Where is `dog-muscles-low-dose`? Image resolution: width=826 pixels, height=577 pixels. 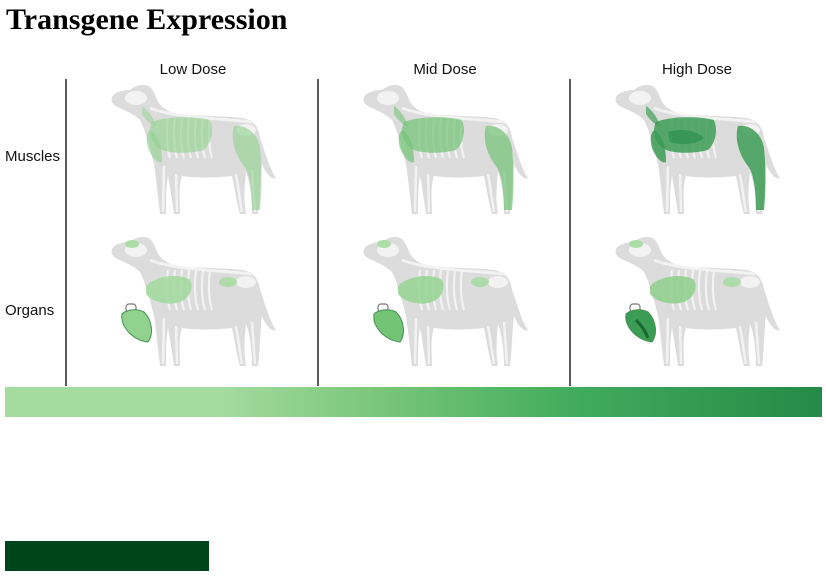
dog-muscles-low-dose is located at coordinates (194, 153).